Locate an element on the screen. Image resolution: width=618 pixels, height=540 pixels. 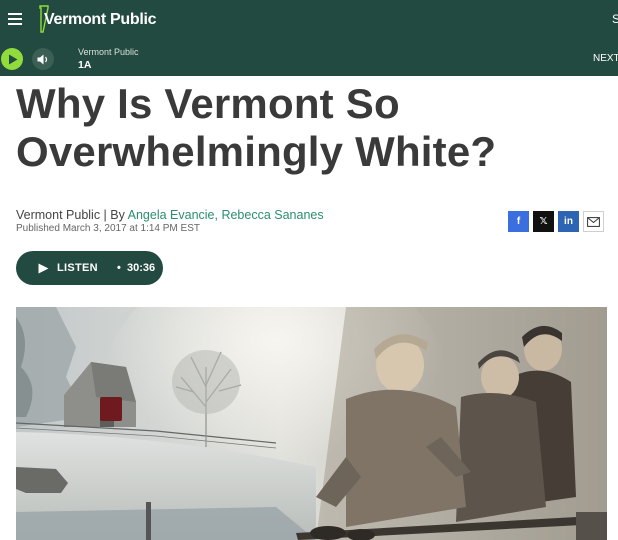
article-headline: Why Is Vermont So Overwhelmingly White? is located at coordinates (256, 127).